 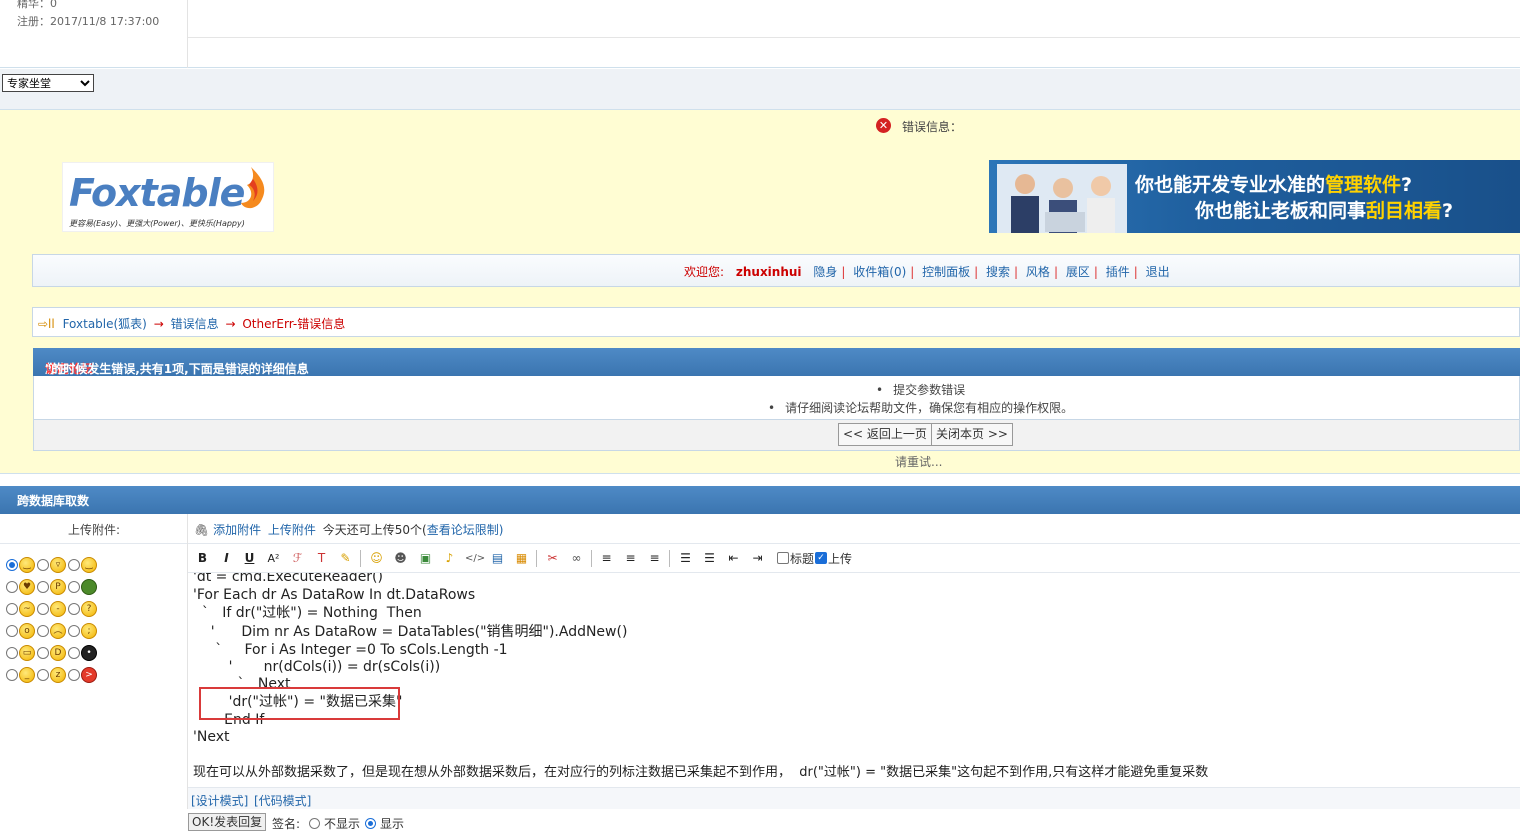 I want to click on love-icon: ♥, so click(x=27, y=587).